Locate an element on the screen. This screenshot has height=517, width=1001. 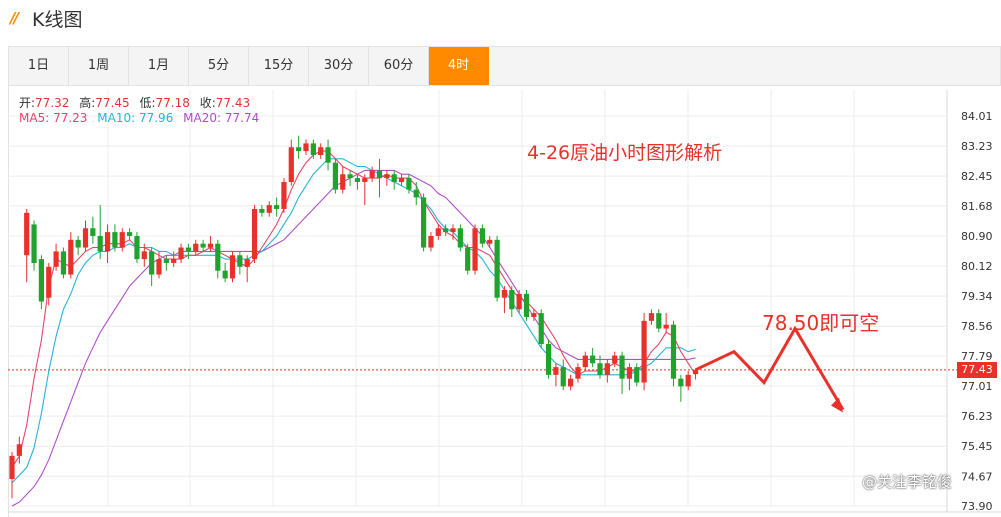
high-label: 高: is located at coordinates (87, 103).